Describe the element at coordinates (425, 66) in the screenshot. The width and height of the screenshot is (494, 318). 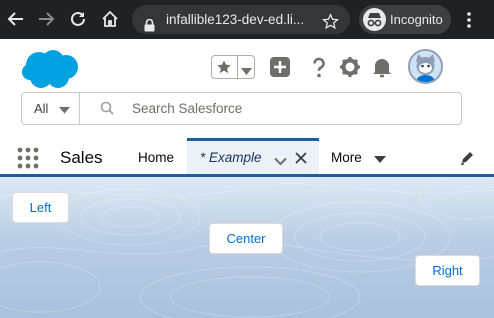
I see `user-avatar` at that location.